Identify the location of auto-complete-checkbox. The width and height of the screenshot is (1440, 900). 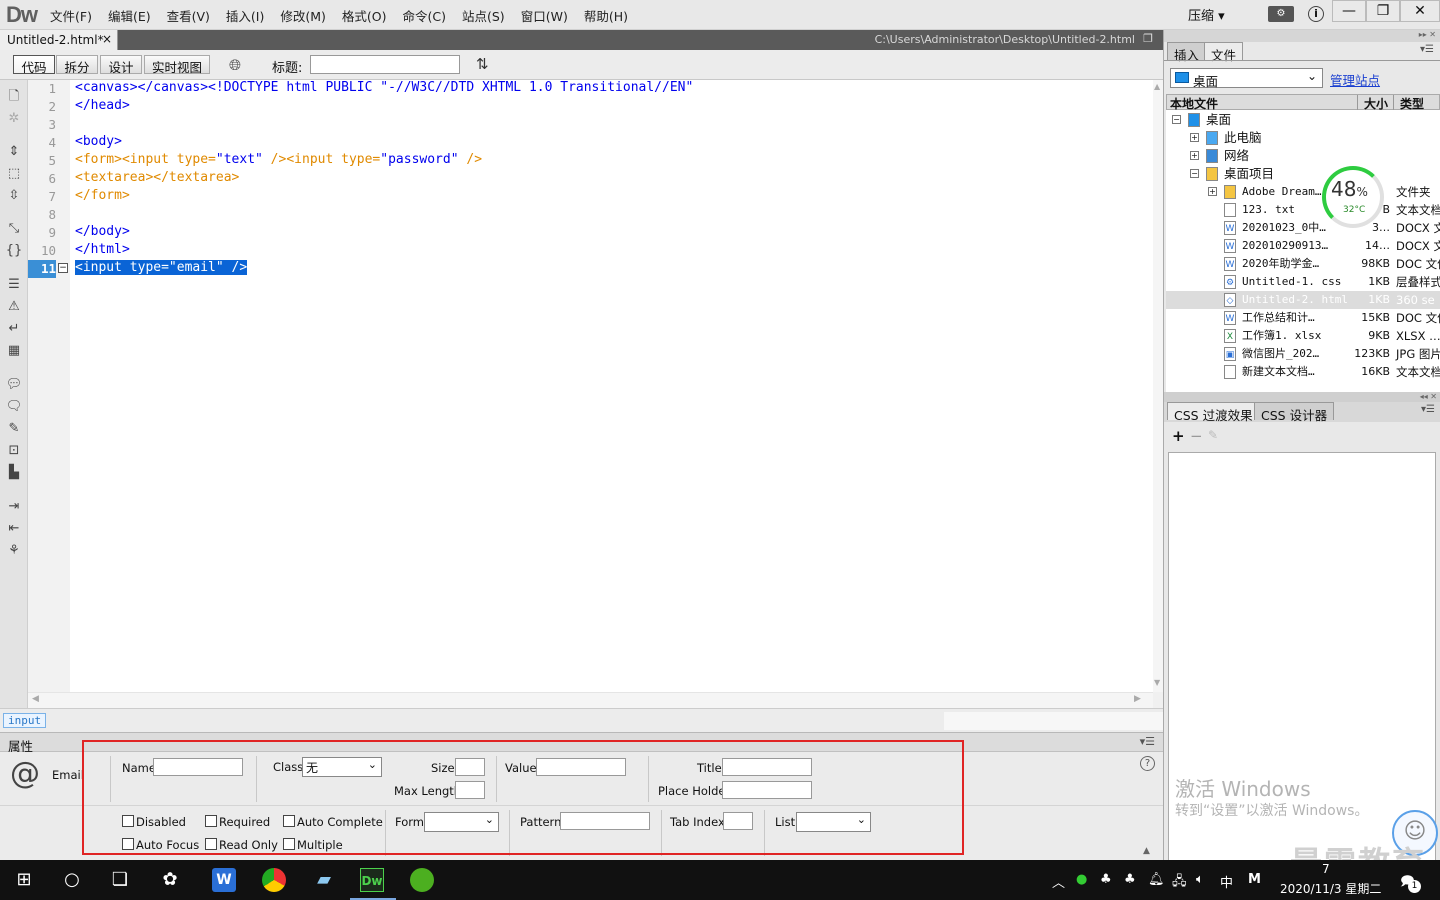
(289, 821).